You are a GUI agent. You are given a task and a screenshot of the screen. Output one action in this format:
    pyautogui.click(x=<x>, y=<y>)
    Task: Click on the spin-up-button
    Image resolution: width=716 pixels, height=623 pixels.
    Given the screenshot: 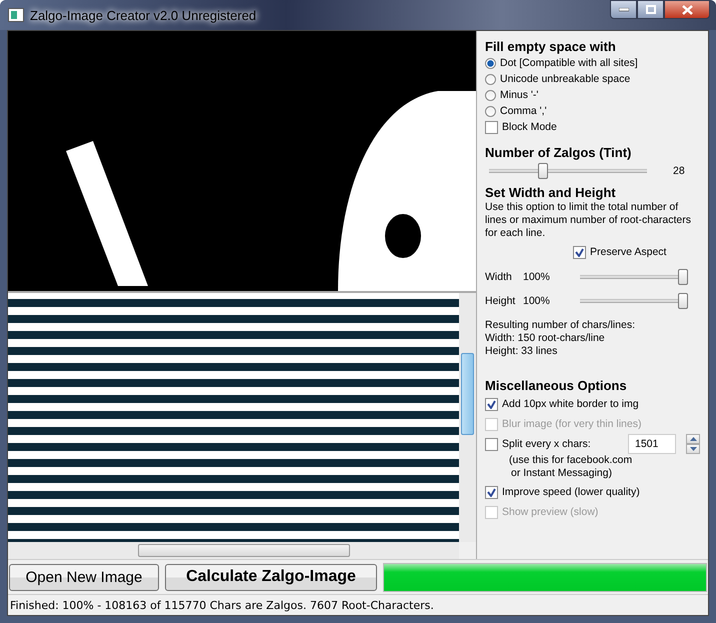 What is the action you would take?
    pyautogui.click(x=693, y=439)
    